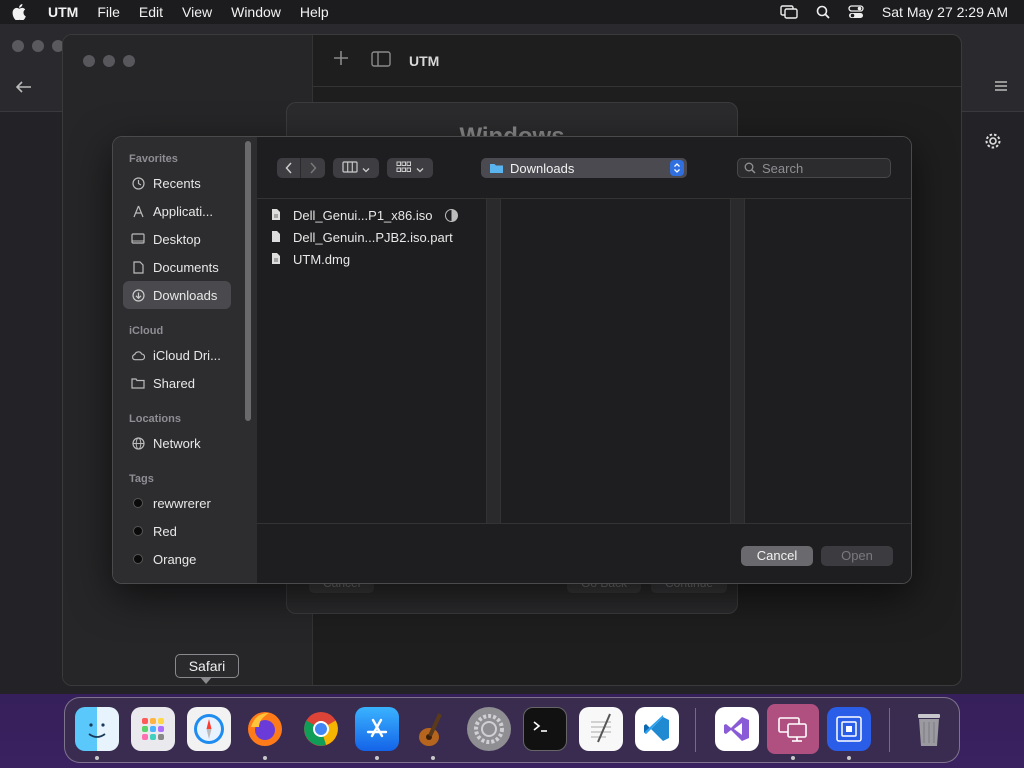 Image resolution: width=1024 pixels, height=768 pixels. What do you see at coordinates (677, 168) in the screenshot?
I see `up-down-chevrons-icon` at bounding box center [677, 168].